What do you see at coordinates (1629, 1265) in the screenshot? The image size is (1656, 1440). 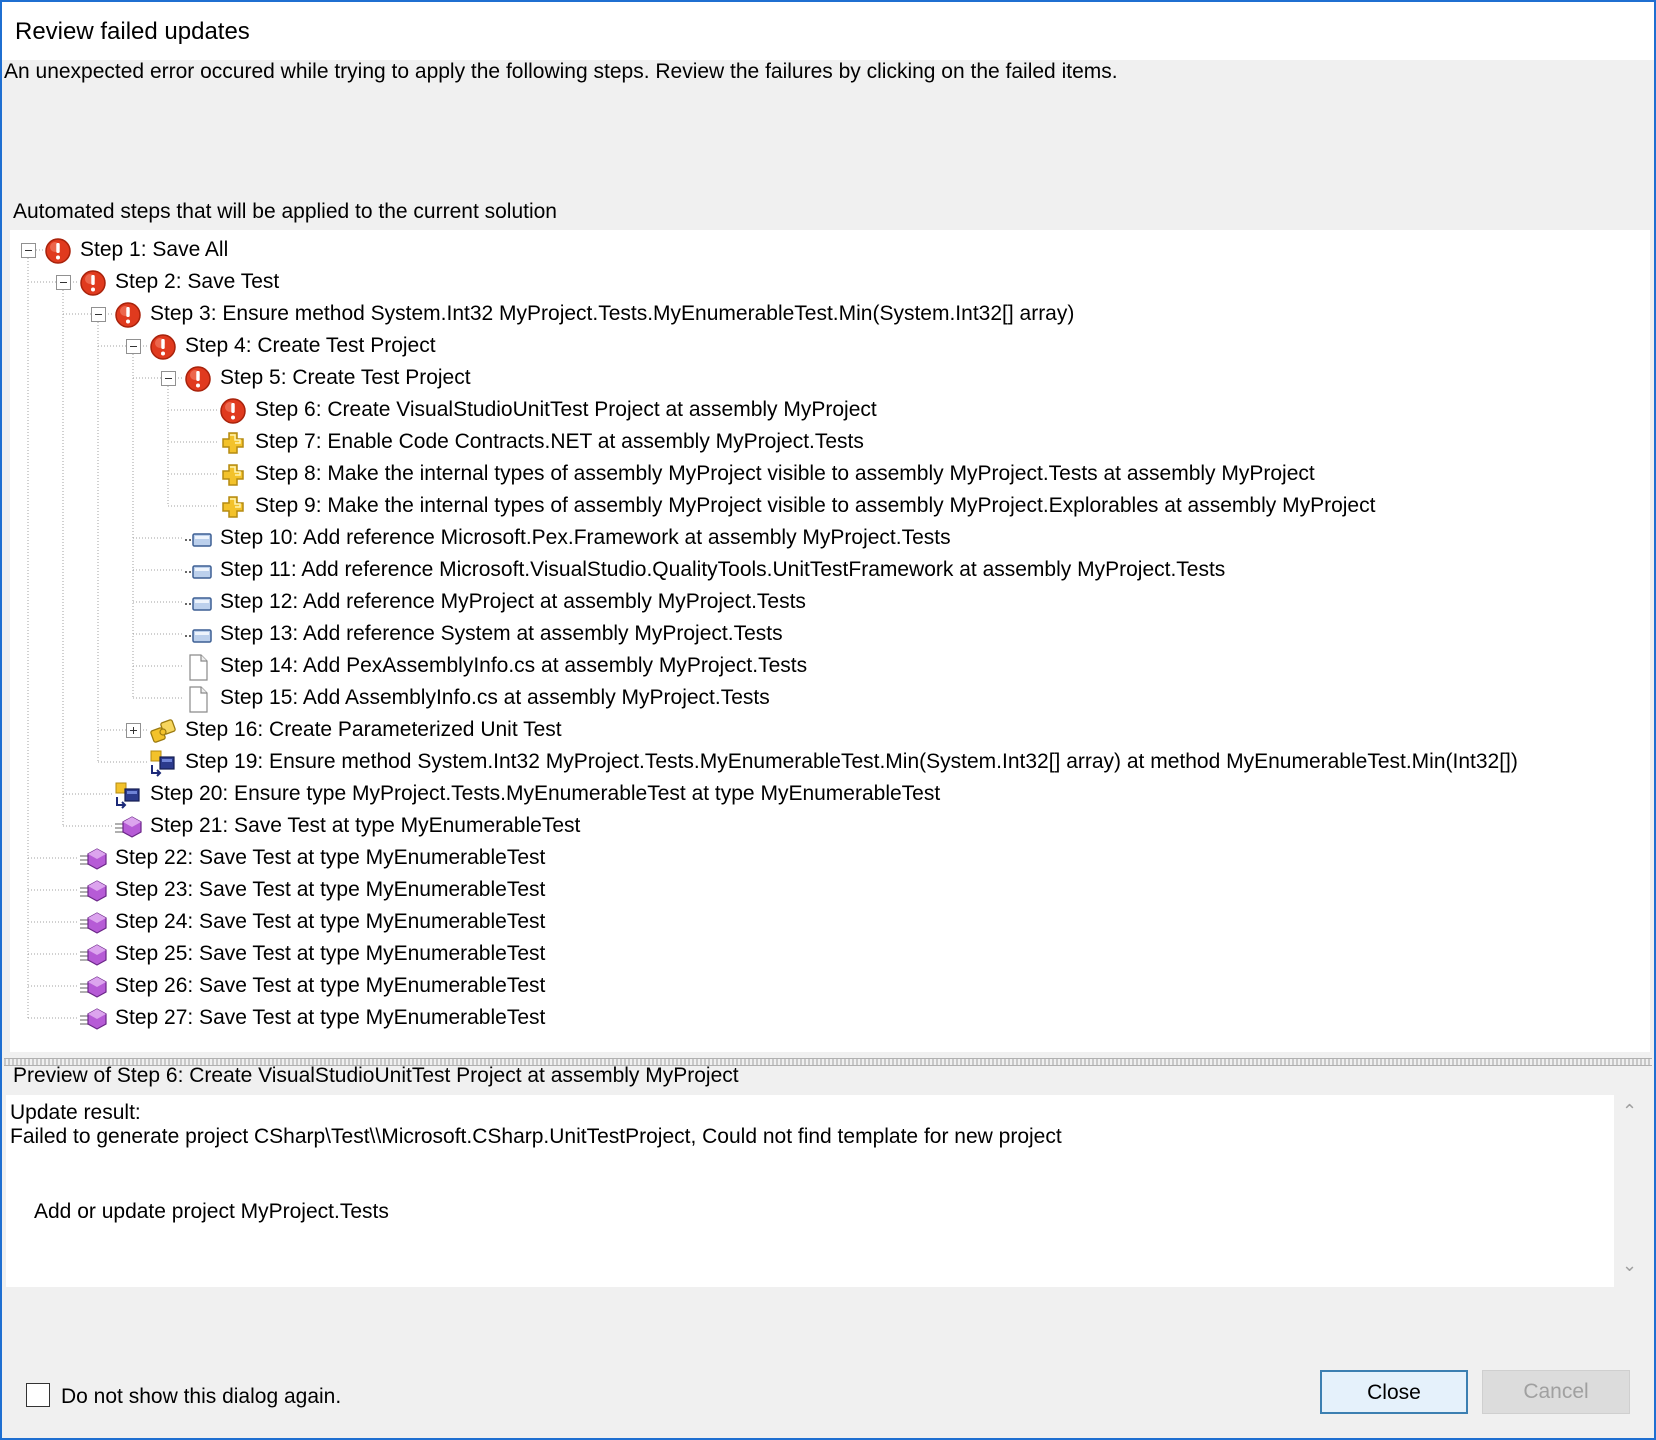 I see `scroll-down-icon: ⌄` at bounding box center [1629, 1265].